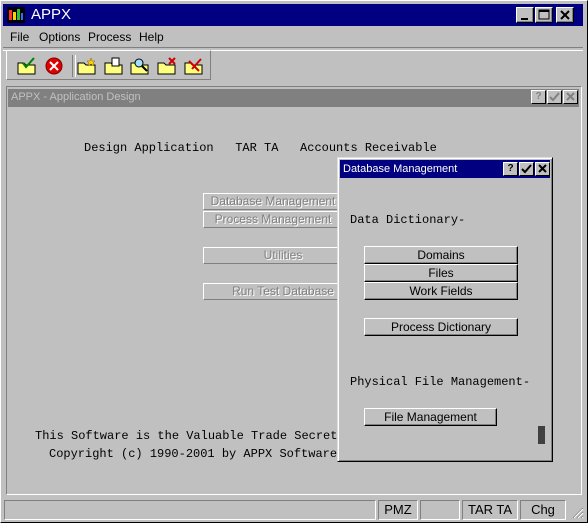  I want to click on files-button: Files, so click(441, 273).